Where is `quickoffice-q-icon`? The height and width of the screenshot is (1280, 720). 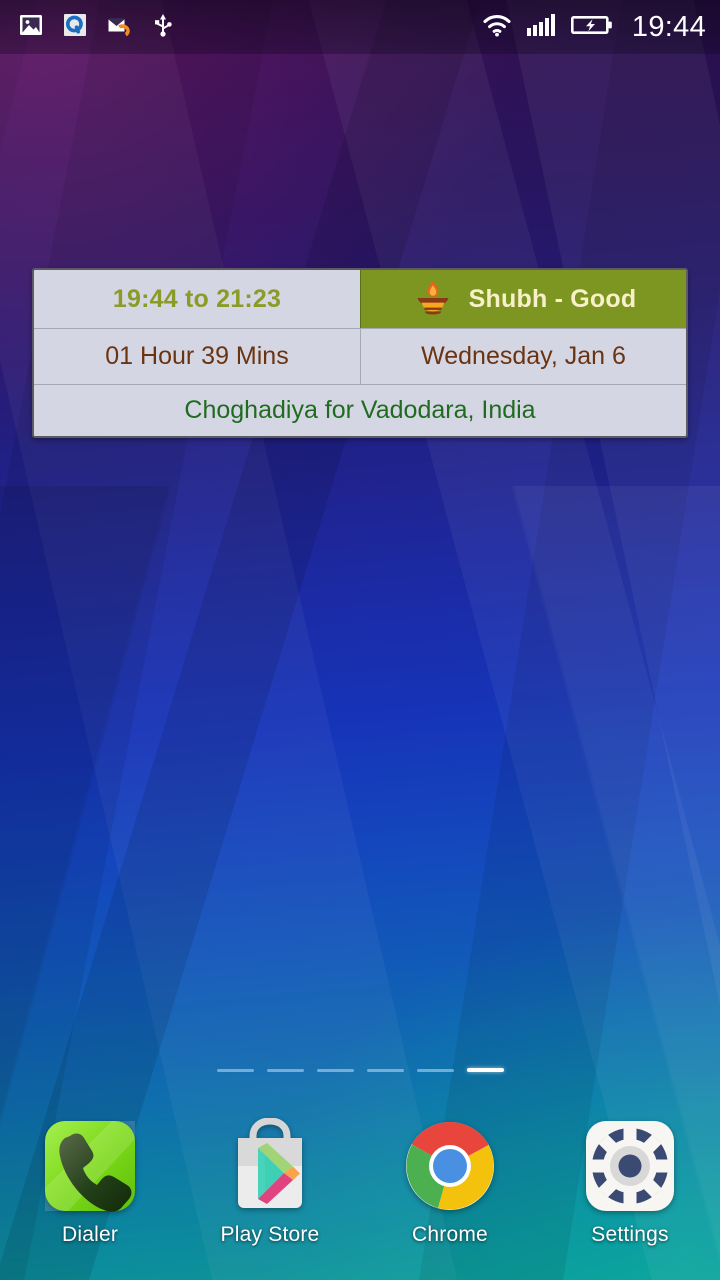
quickoffice-q-icon is located at coordinates (75, 27).